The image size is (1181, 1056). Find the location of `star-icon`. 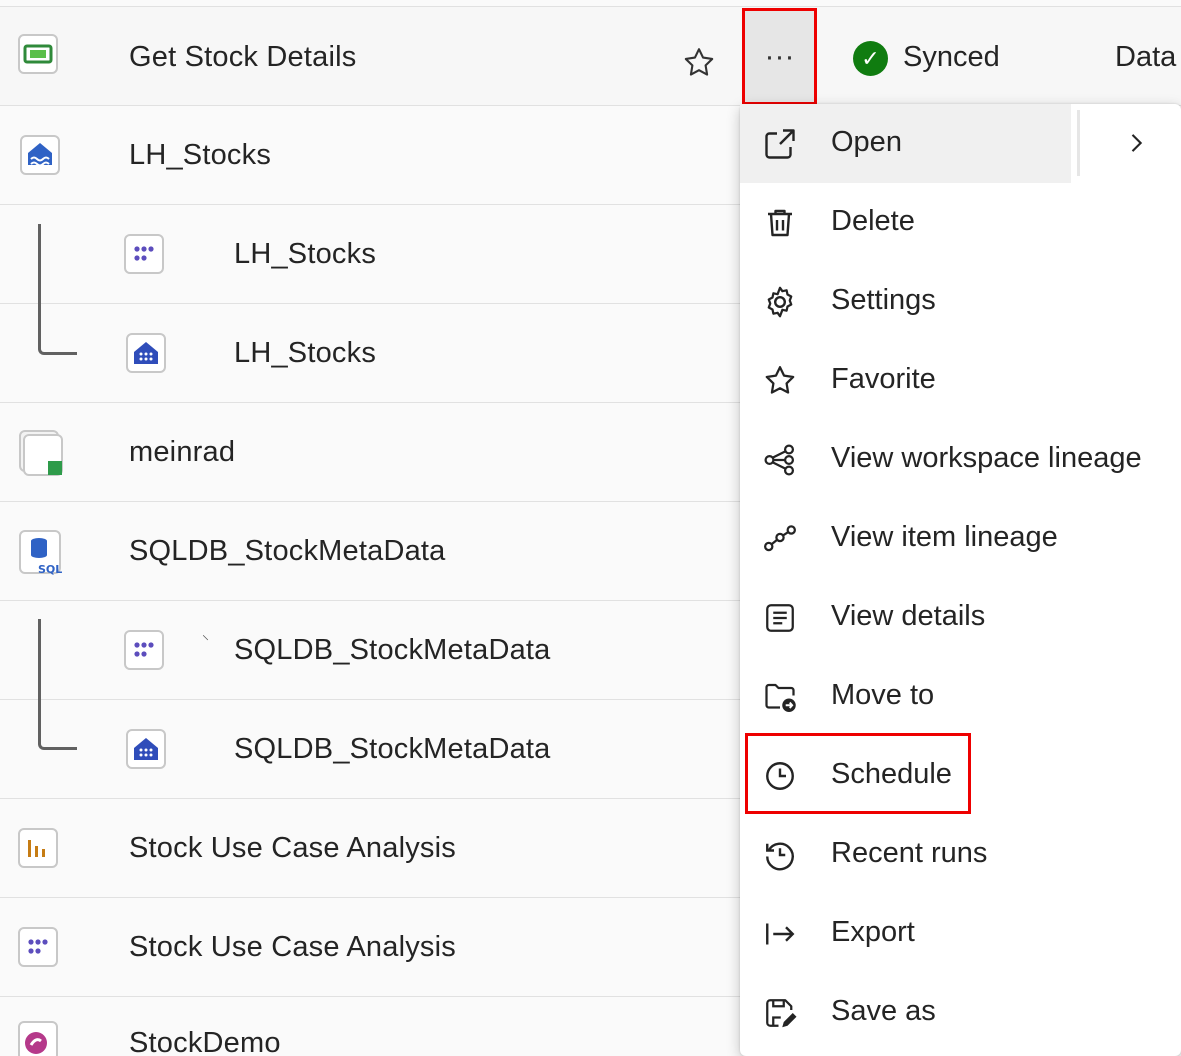

star-icon is located at coordinates (780, 380).